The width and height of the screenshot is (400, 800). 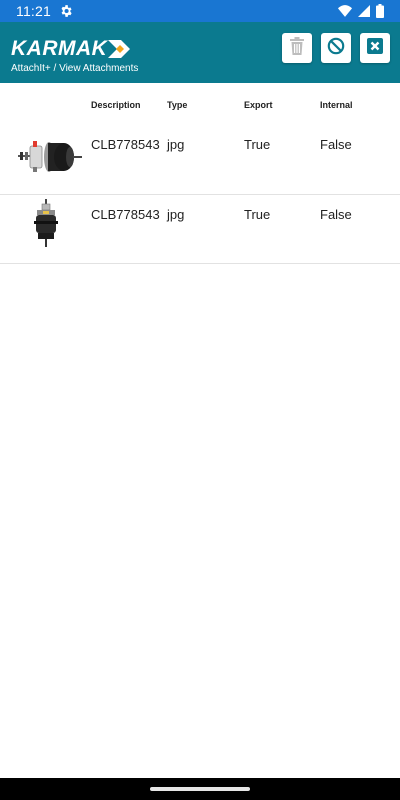 I want to click on gear-icon, so click(x=66, y=11).